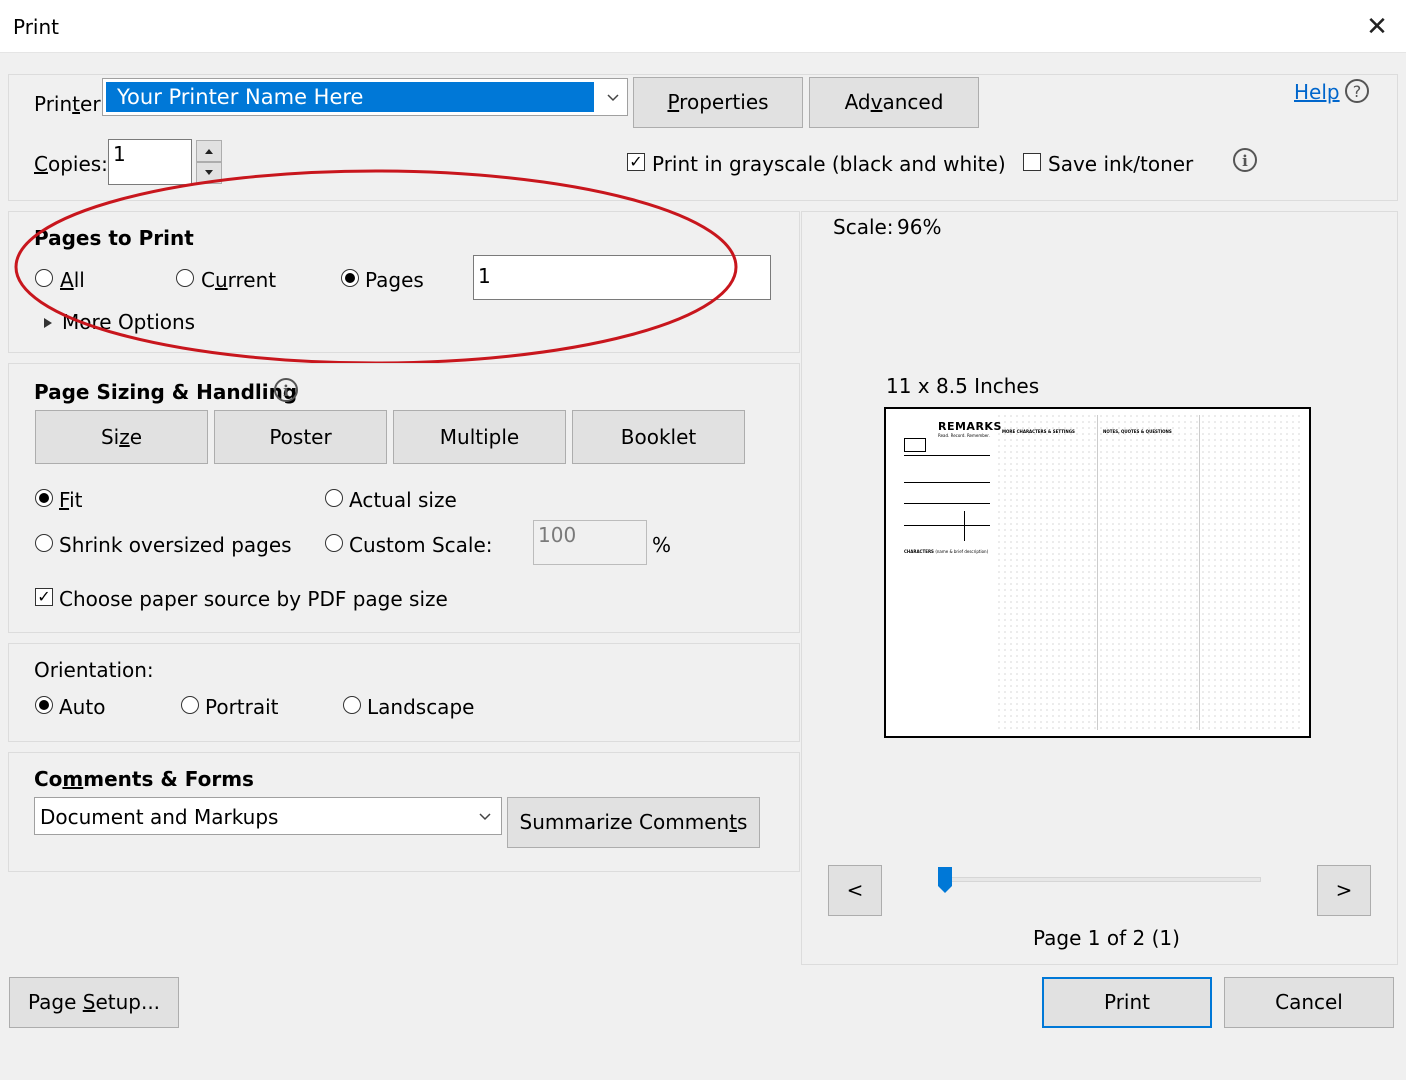 The width and height of the screenshot is (1406, 1080). What do you see at coordinates (421, 707) in the screenshot?
I see `radio-landscape-label: Landscape` at bounding box center [421, 707].